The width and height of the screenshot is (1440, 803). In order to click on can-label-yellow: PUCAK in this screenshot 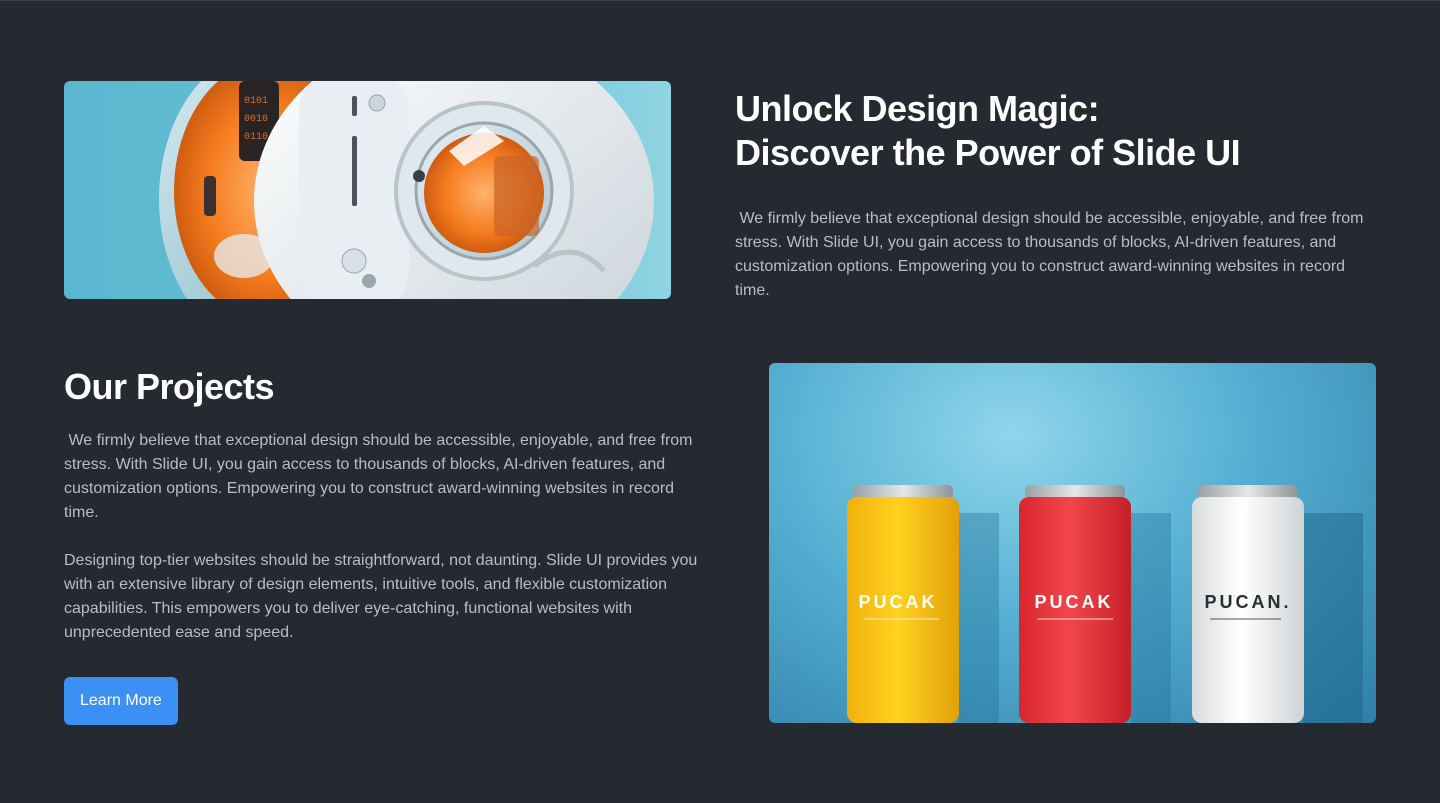, I will do `click(897, 602)`.